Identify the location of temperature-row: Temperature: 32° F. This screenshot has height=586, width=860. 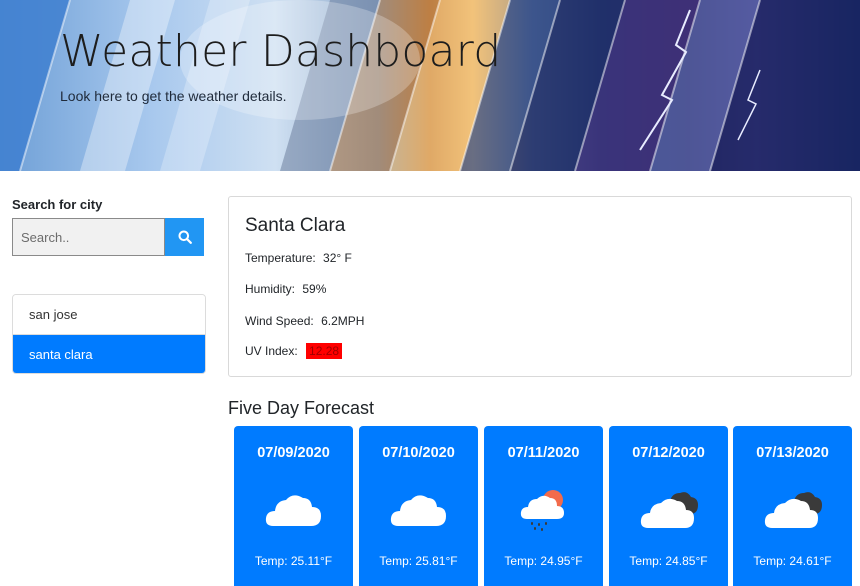
(298, 258).